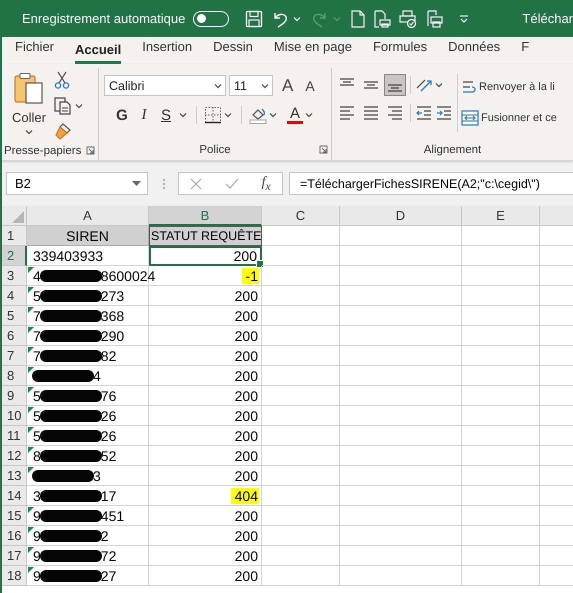 The height and width of the screenshot is (593, 573). What do you see at coordinates (14, 456) in the screenshot?
I see `row-header: 12` at bounding box center [14, 456].